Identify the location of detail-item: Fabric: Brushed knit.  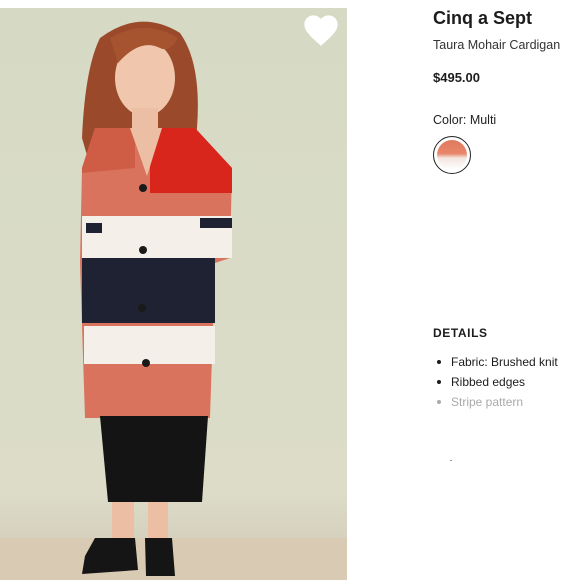
(495, 362).